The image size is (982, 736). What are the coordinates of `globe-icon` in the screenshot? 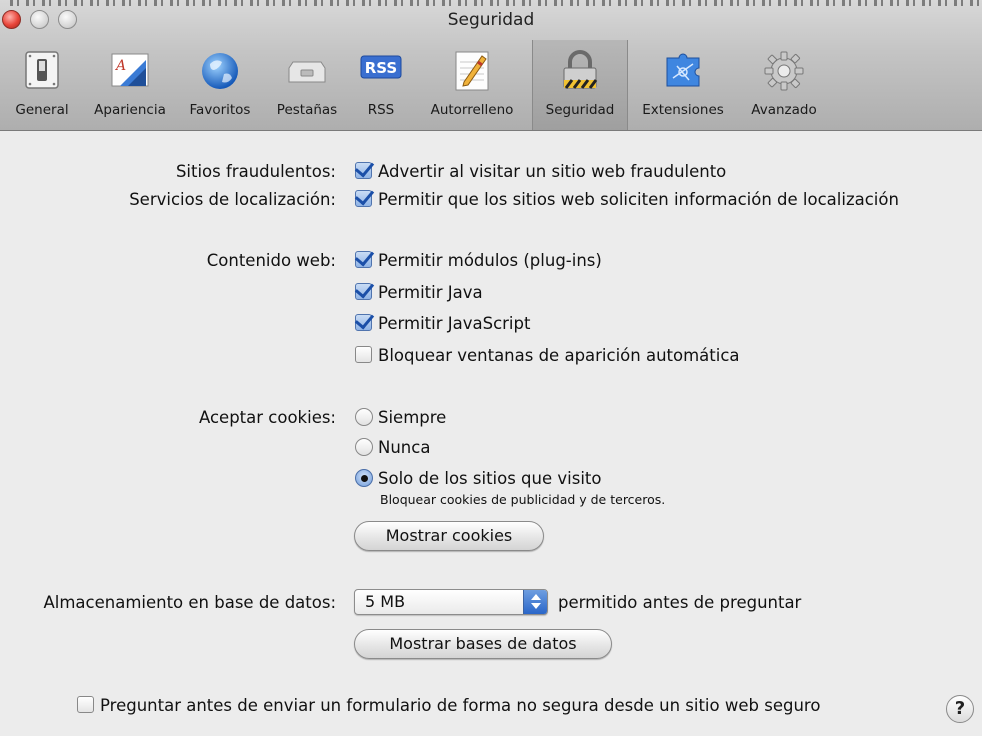 It's located at (220, 71).